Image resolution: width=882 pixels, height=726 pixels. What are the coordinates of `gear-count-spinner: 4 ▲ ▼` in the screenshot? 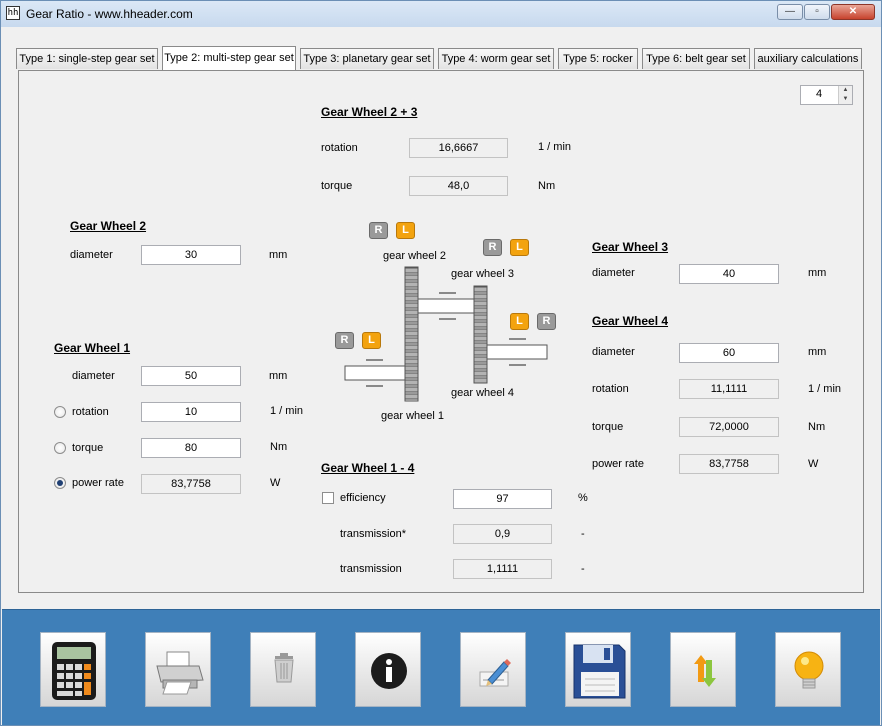 It's located at (826, 95).